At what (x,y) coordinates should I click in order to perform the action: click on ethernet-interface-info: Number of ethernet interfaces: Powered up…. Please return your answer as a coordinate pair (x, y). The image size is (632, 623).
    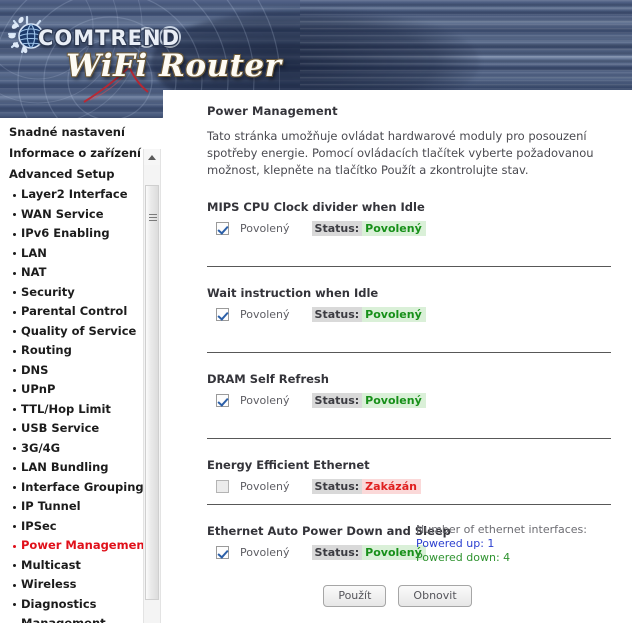
    Looking at the image, I should click on (501, 544).